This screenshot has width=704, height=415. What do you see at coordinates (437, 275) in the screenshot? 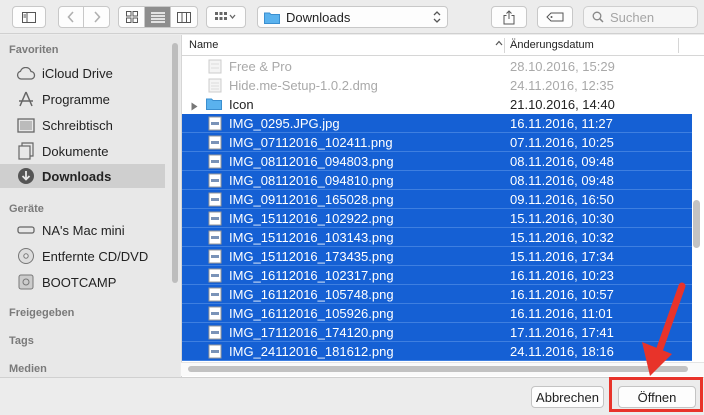
I see `file-row: IMG_16112016_102317.png 16.11.2016, 10:23` at bounding box center [437, 275].